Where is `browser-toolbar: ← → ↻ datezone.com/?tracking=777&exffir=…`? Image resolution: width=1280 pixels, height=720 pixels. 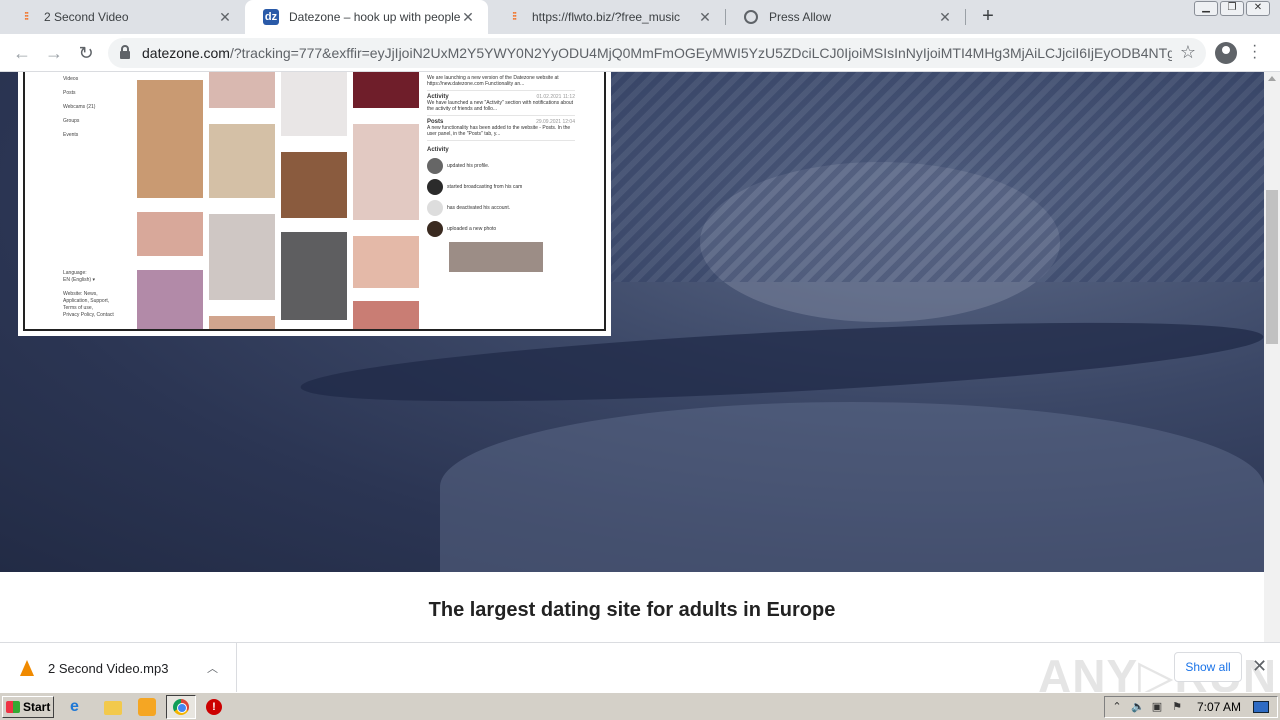
browser-toolbar: ← → ↻ datezone.com/?tracking=777&exffir=… is located at coordinates (640, 53).